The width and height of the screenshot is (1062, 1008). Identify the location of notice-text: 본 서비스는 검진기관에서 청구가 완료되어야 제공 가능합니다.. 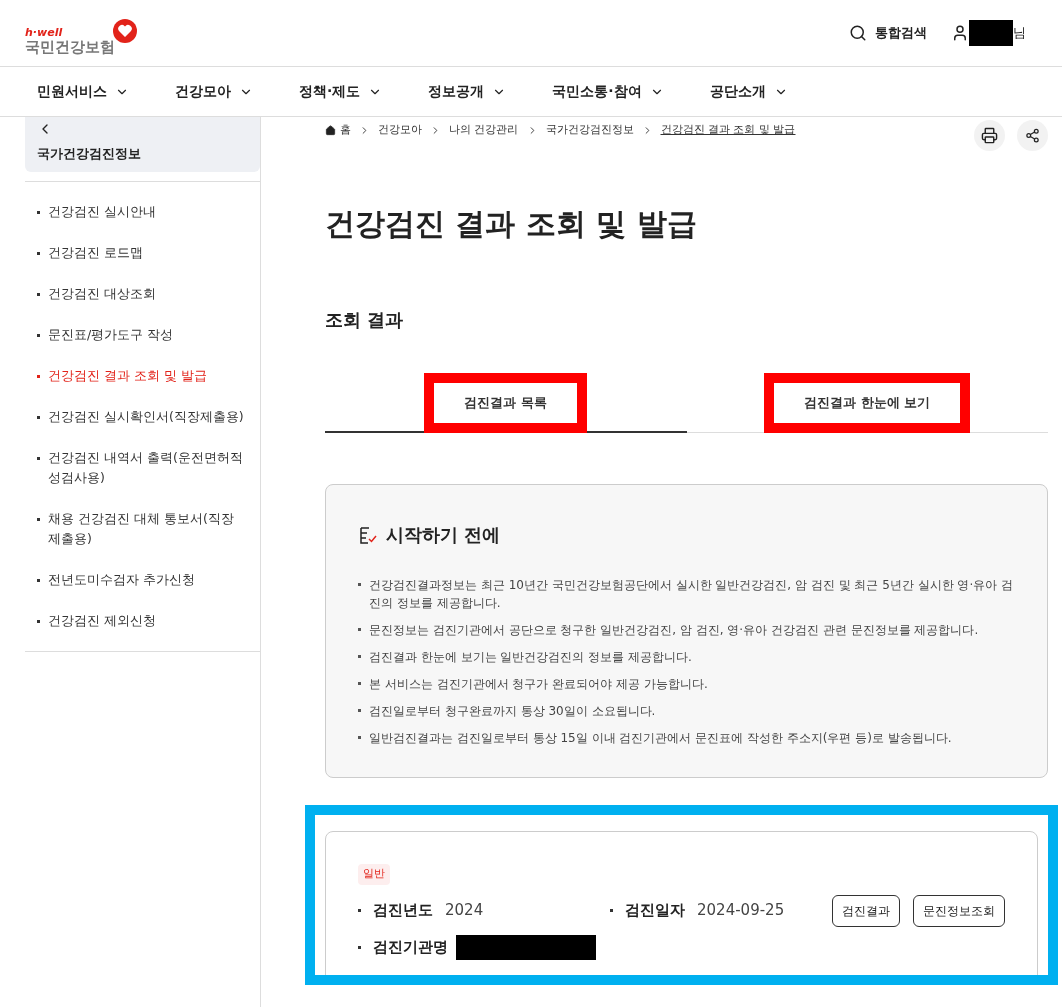
(686, 684).